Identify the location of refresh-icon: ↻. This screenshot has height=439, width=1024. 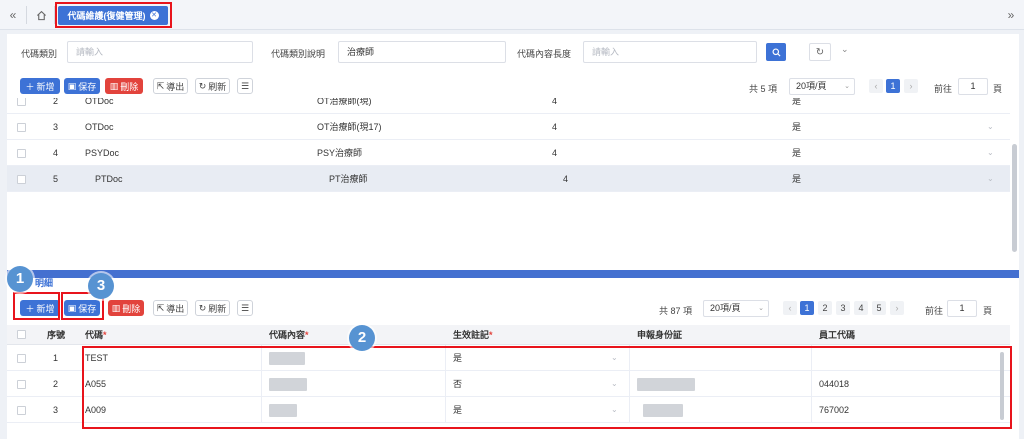
(202, 307).